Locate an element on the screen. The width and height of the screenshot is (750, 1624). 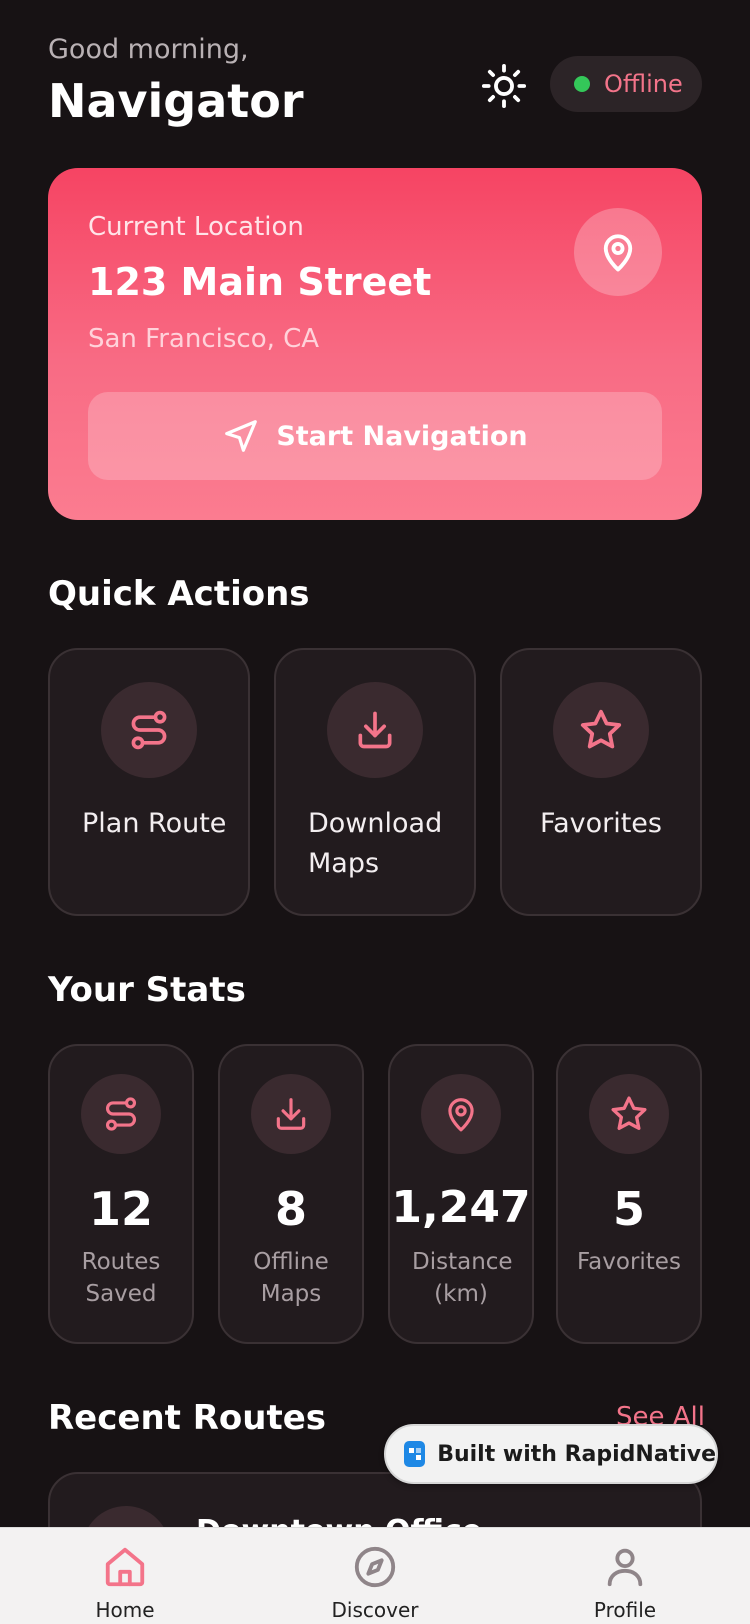
start-navigation-button: Start Navigation is located at coordinates (375, 436).